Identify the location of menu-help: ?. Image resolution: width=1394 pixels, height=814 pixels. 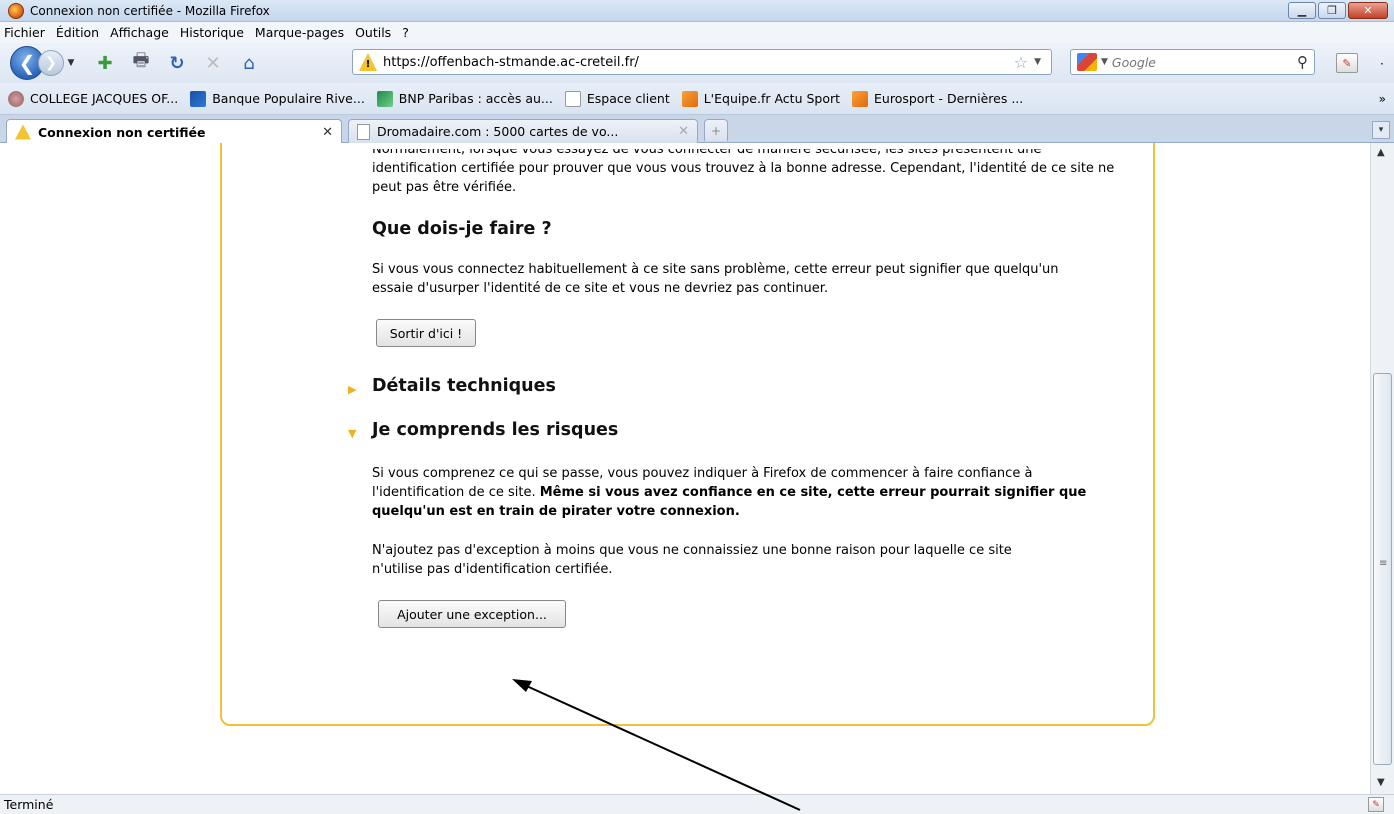
(405, 32).